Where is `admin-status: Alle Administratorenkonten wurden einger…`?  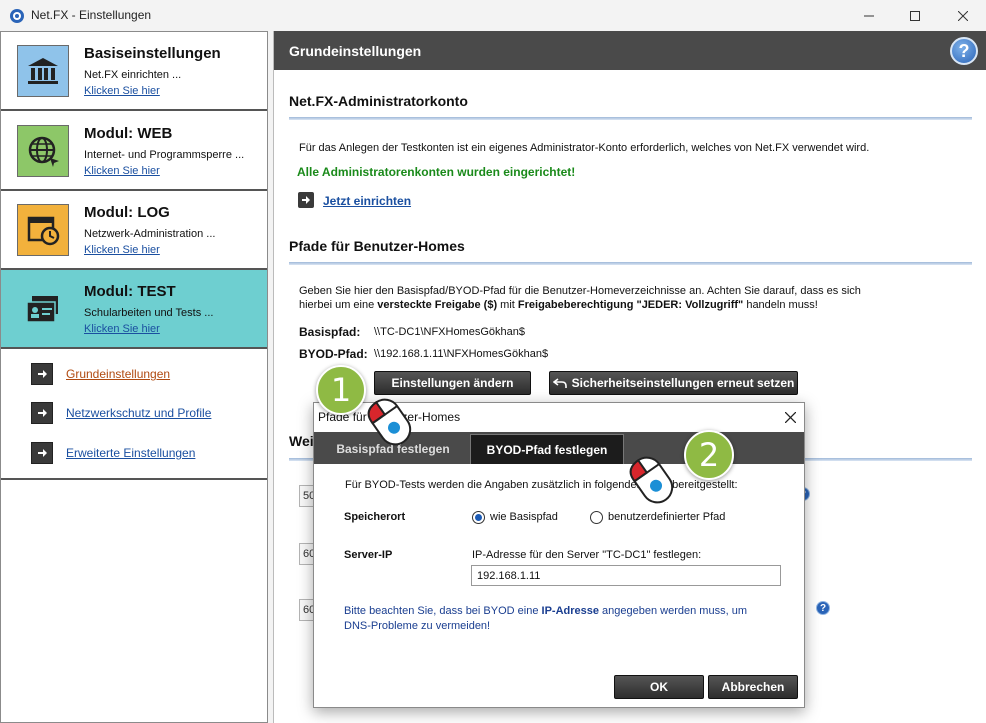
admin-status: Alle Administratorenkonten wurden einger… is located at coordinates (436, 172).